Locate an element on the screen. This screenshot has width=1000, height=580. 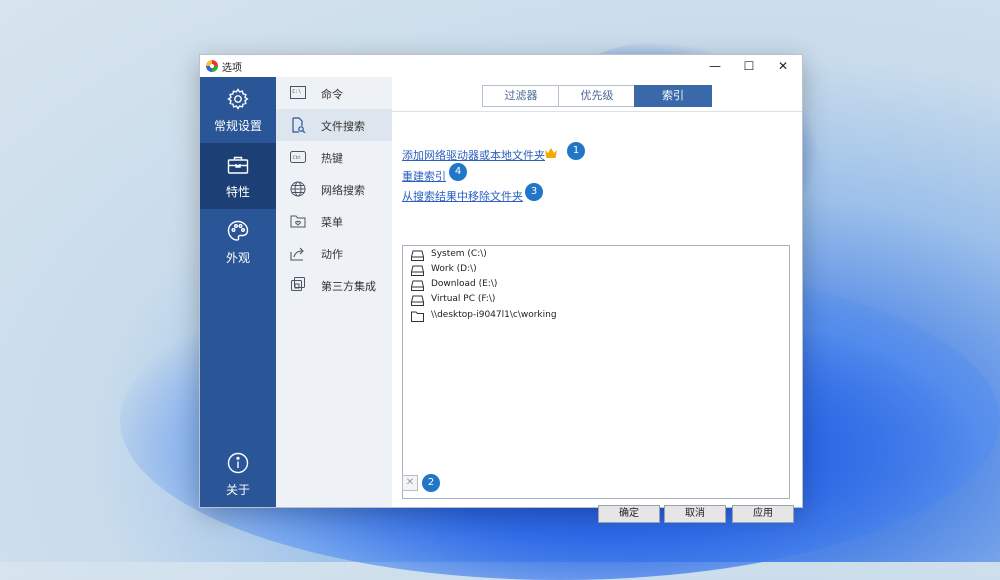
info-icon is located at coordinates (238, 463).